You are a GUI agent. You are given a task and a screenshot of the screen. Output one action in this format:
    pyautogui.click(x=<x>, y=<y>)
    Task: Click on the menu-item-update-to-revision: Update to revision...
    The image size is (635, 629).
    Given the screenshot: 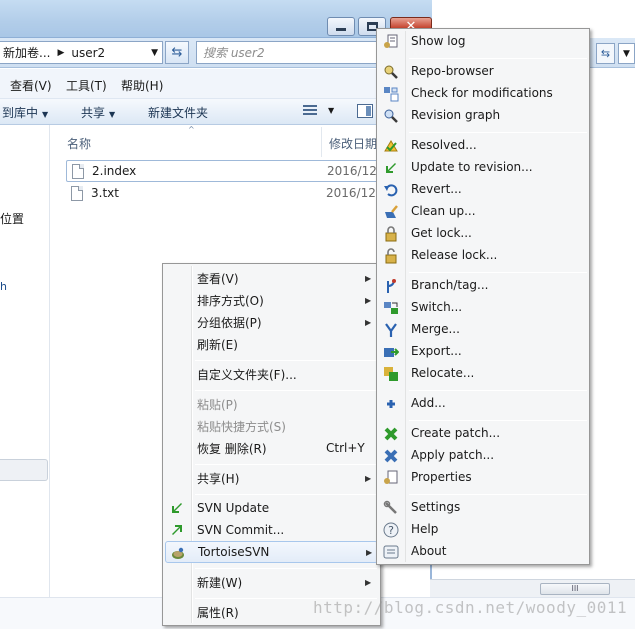 What is the action you would take?
    pyautogui.click(x=483, y=168)
    